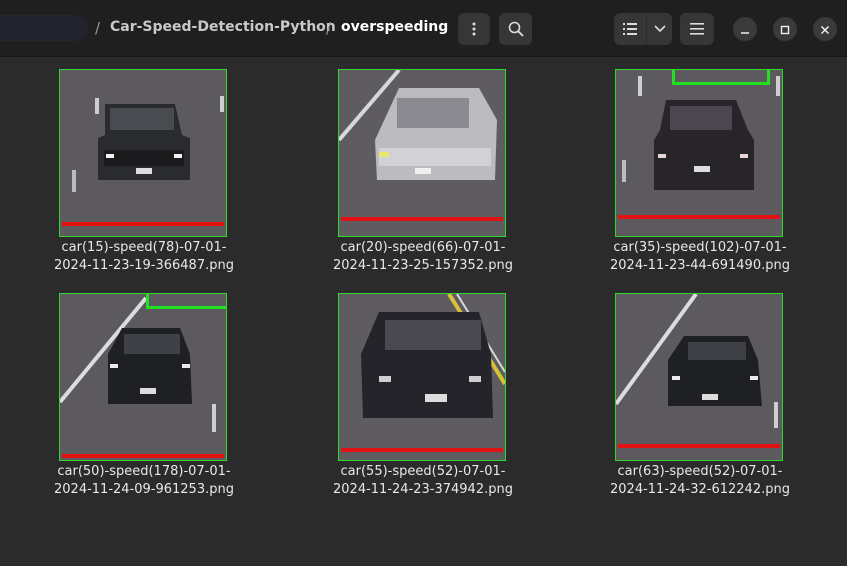 This screenshot has width=847, height=566. Describe the element at coordinates (144, 265) in the screenshot. I see `file-name-line-2: 2024-11-23-19-366487.png` at that location.